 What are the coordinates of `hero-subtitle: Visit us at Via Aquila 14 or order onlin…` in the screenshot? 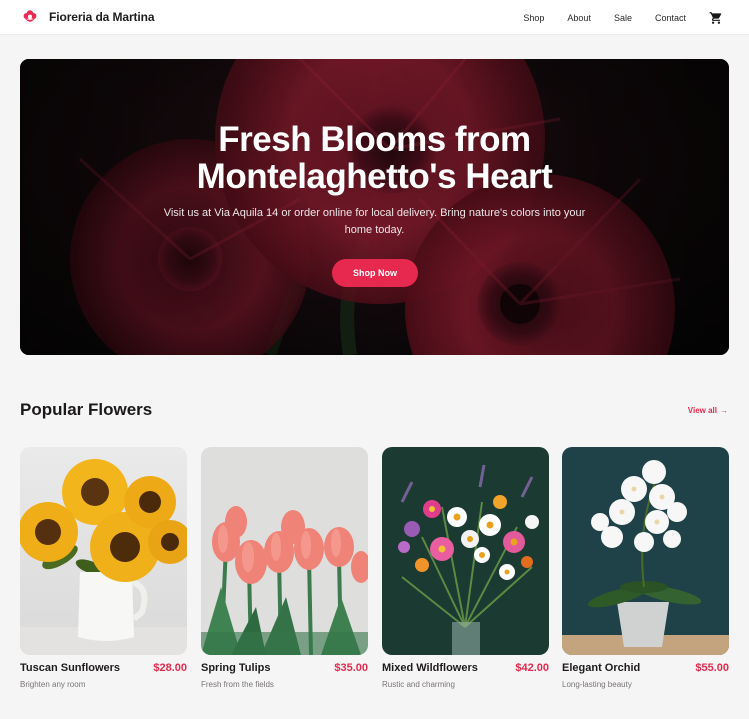 It's located at (374, 221).